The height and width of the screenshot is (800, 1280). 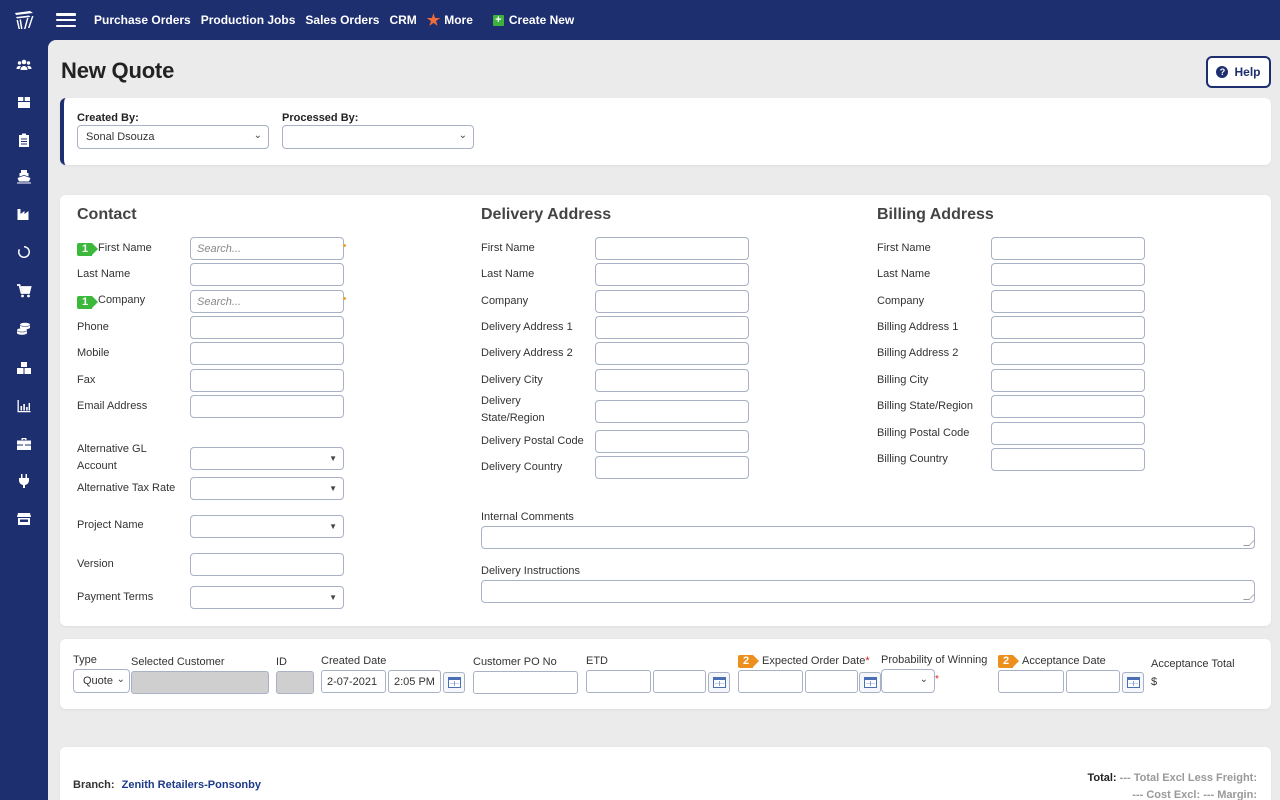 I want to click on created-date-calendar-button, so click(x=454, y=682).